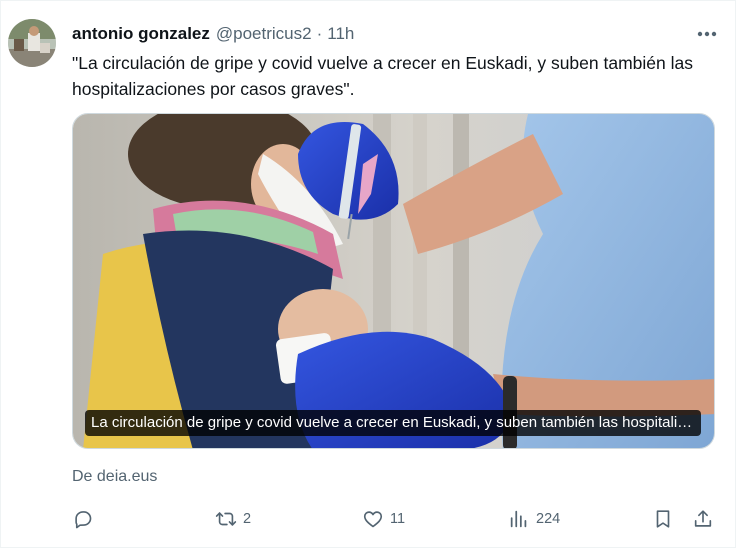  I want to click on reply-button, so click(83, 519).